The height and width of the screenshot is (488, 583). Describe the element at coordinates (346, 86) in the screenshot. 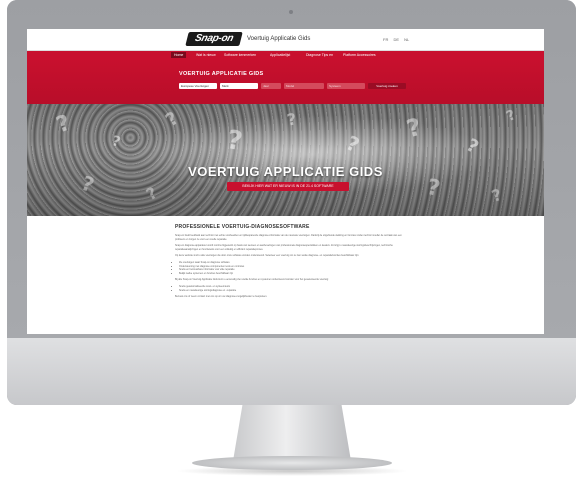

I see `system-select: Systeem` at that location.